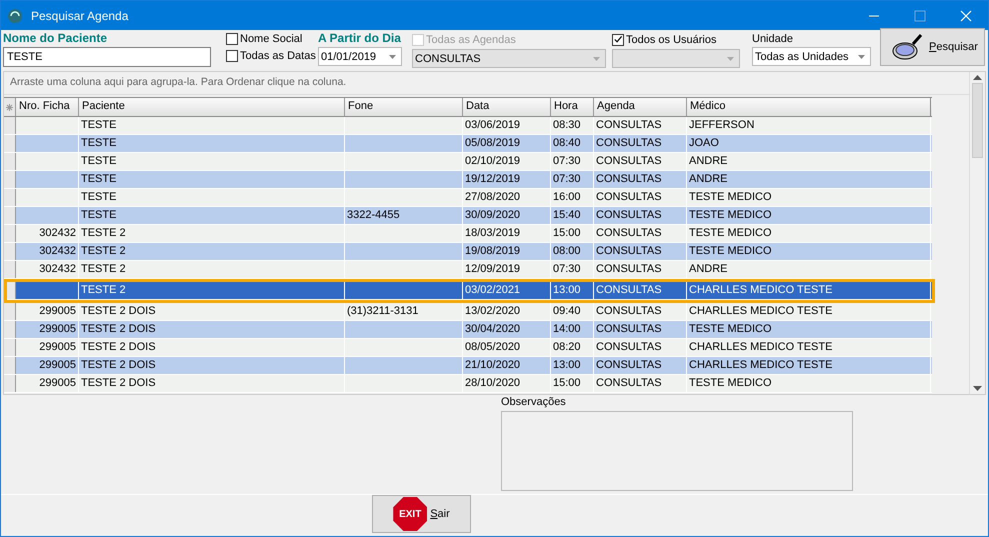 The height and width of the screenshot is (537, 989). I want to click on scroll-up-icon, so click(977, 77).